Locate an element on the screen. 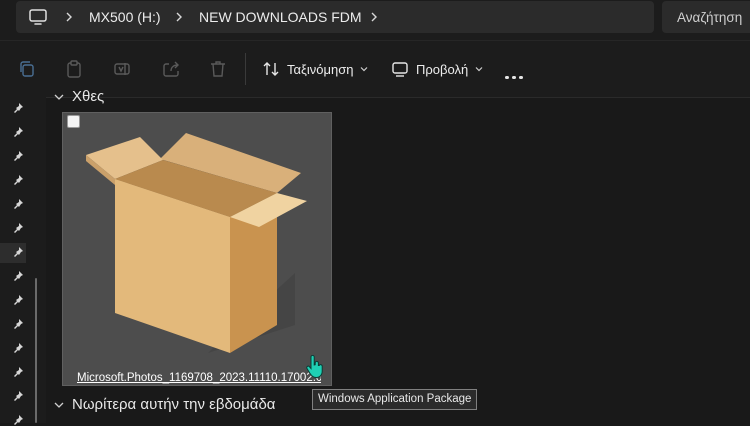 Image resolution: width=750 pixels, height=426 pixels. navigation-pane is located at coordinates (23, 261).